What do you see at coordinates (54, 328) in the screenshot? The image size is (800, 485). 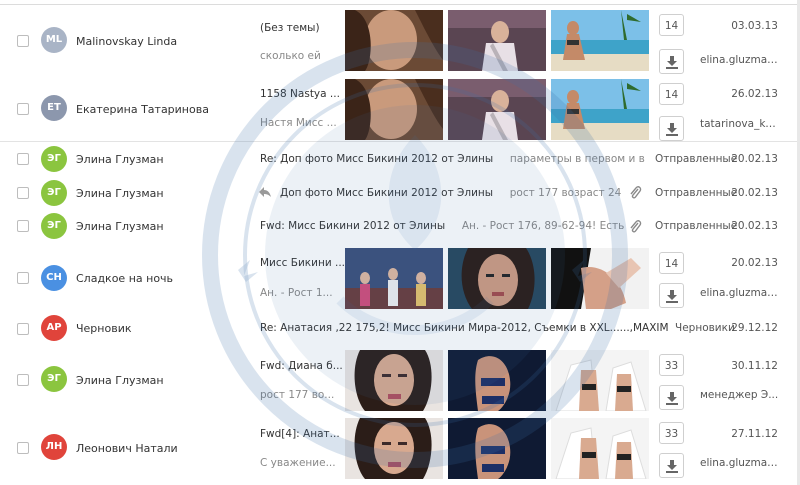 I see `avatar: АР` at bounding box center [54, 328].